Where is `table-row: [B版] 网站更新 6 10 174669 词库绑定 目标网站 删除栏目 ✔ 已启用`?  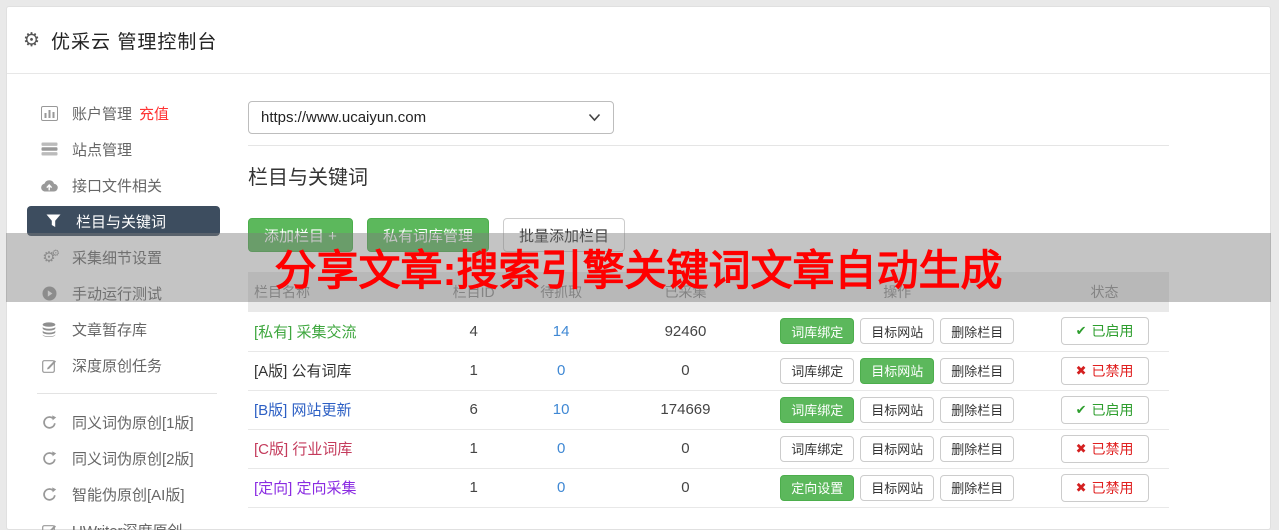 table-row: [B版] 网站更新 6 10 174669 词库绑定 目标网站 删除栏目 ✔ 已启用 is located at coordinates (708, 410).